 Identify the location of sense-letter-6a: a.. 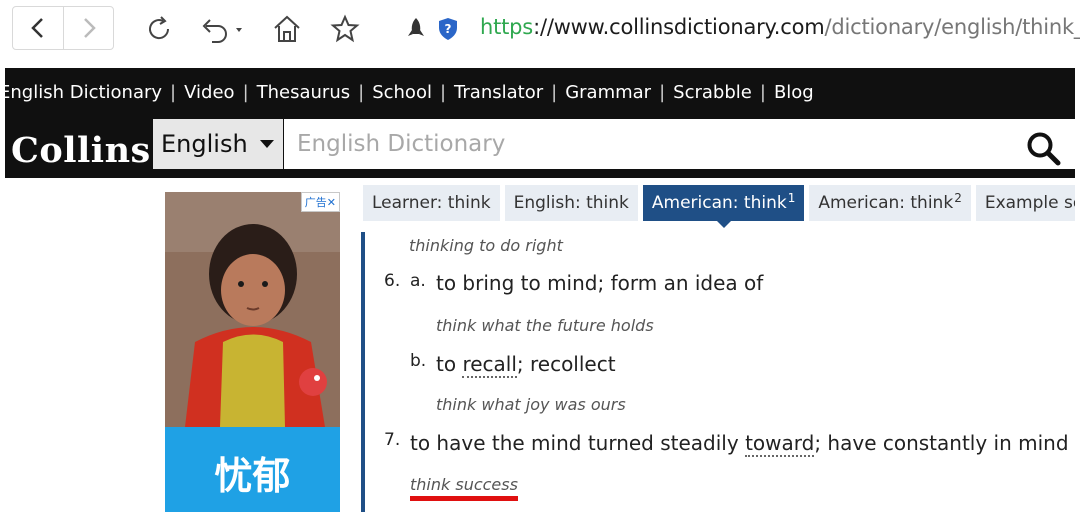
(418, 281).